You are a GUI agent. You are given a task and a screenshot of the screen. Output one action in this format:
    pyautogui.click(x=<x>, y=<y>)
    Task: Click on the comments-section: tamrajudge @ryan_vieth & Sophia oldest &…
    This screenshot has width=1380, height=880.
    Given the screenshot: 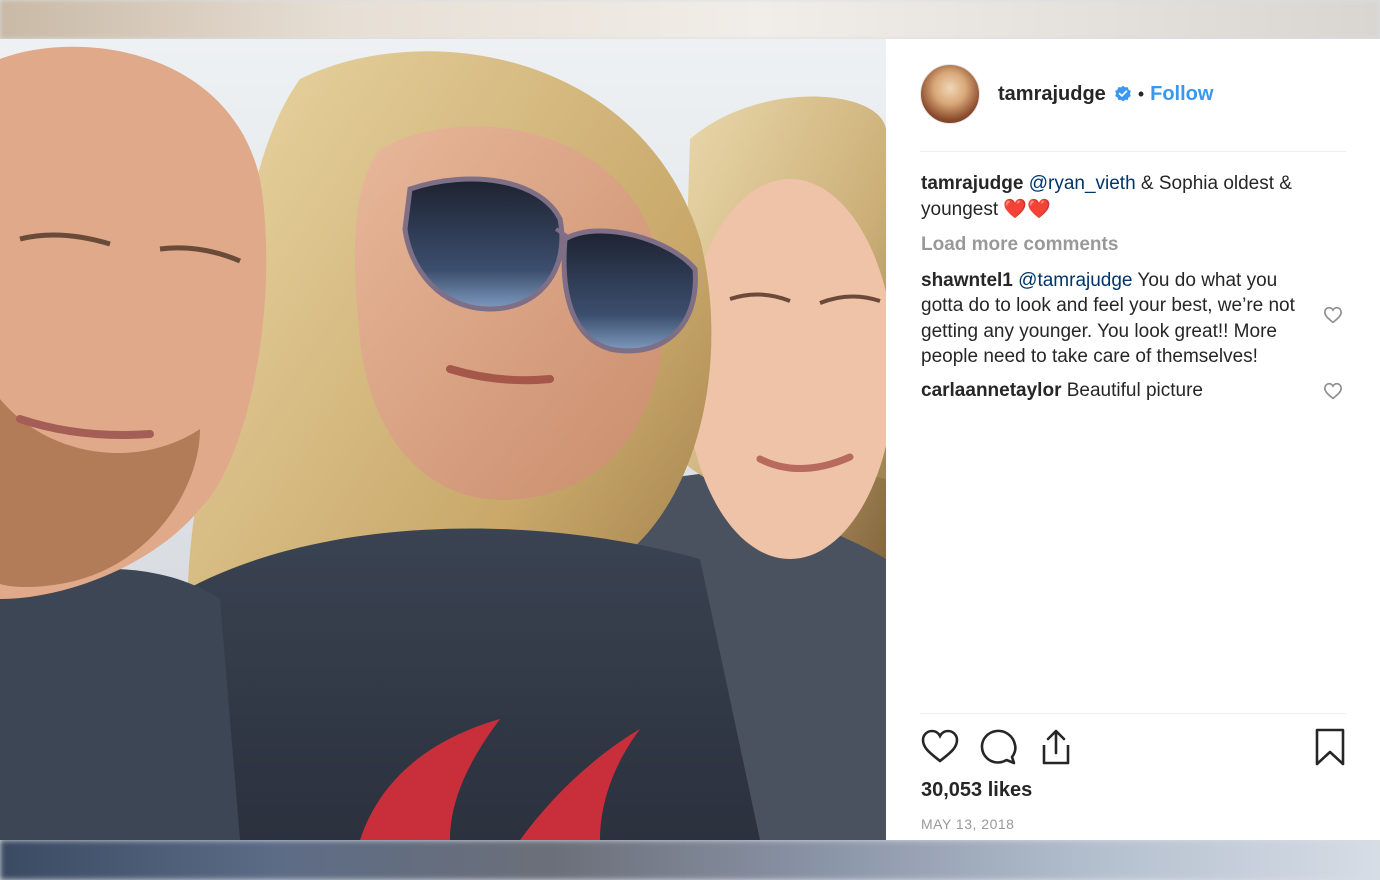 What is the action you would take?
    pyautogui.click(x=1132, y=287)
    